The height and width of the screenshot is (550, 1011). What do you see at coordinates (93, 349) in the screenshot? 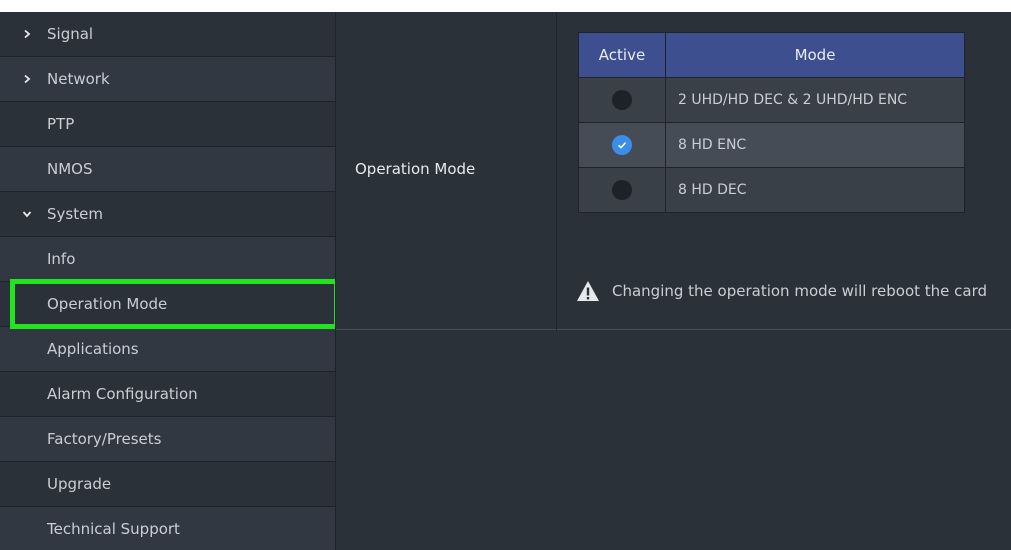
I see `sidebar-item-label: Applications` at bounding box center [93, 349].